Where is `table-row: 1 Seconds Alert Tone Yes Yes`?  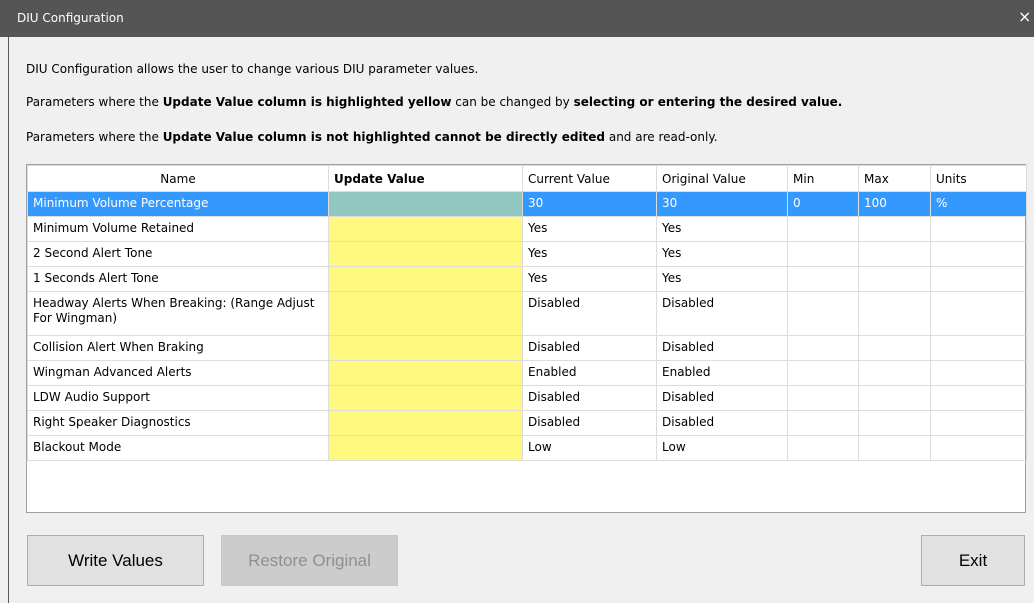 table-row: 1 Seconds Alert Tone Yes Yes is located at coordinates (527, 279).